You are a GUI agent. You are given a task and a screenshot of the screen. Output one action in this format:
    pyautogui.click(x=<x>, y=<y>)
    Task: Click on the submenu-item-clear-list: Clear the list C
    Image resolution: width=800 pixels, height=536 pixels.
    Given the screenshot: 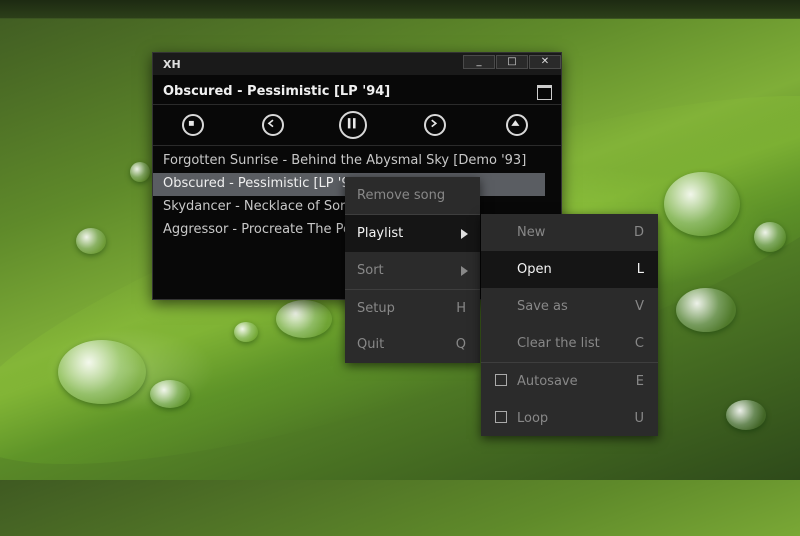 What is the action you would take?
    pyautogui.click(x=569, y=343)
    